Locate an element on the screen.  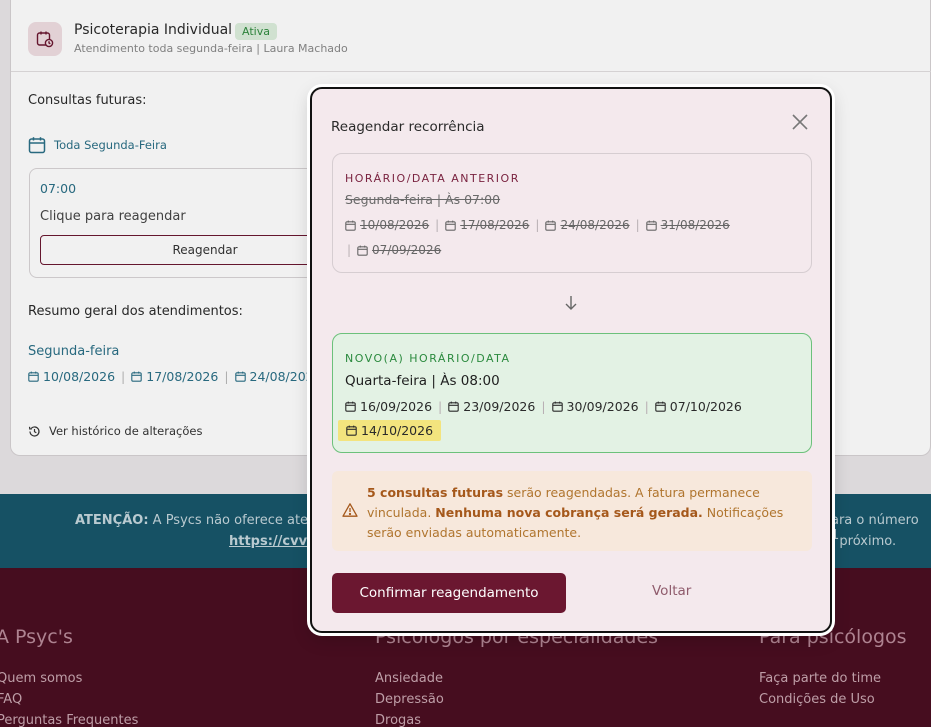
new-date: 23/09/2026 is located at coordinates (491, 406).